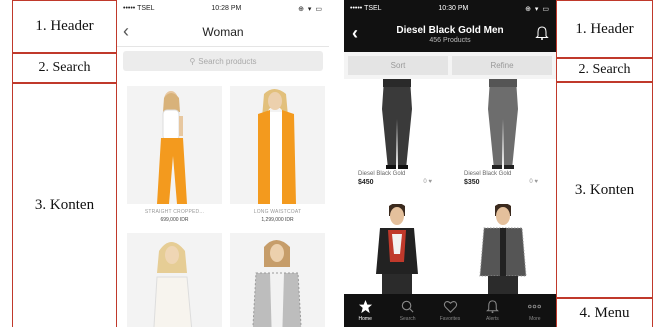 The width and height of the screenshot is (653, 327). I want to click on tab-search: Search, so click(407, 310).